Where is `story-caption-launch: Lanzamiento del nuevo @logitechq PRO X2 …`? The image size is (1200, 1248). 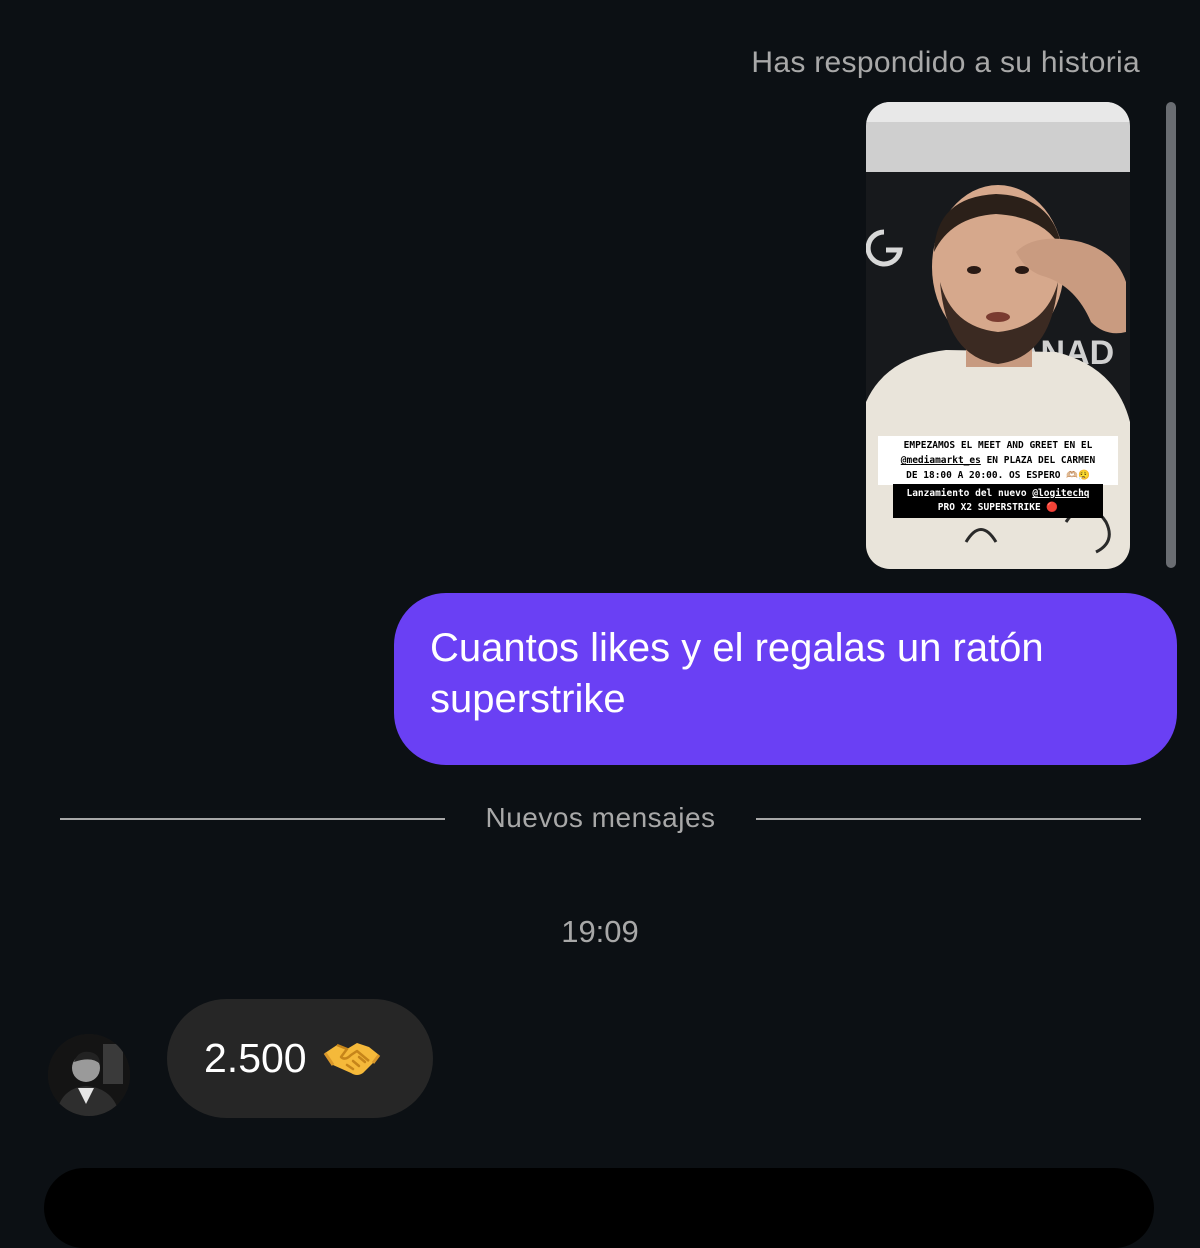 story-caption-launch: Lanzamiento del nuevo @logitechq PRO X2 … is located at coordinates (998, 501).